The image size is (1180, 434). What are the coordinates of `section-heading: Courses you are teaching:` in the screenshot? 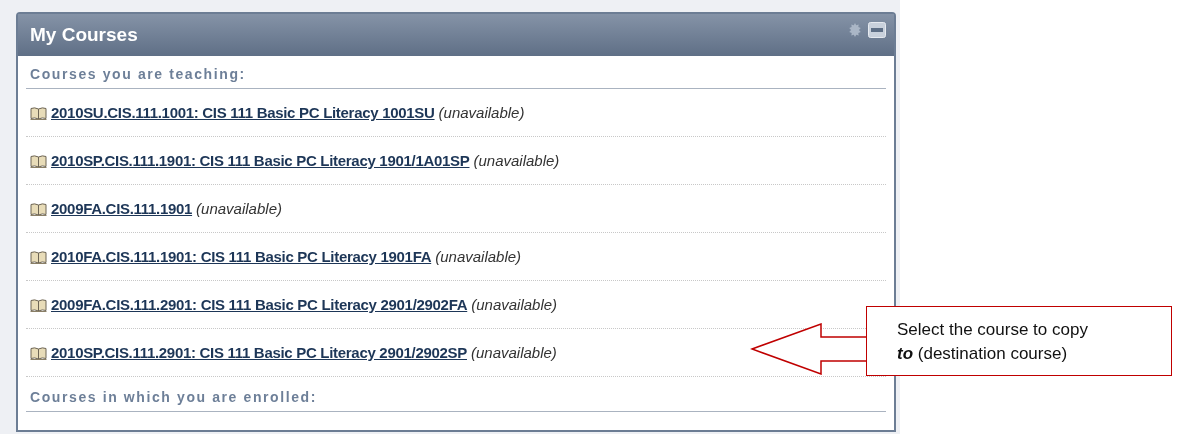 It's located at (456, 76).